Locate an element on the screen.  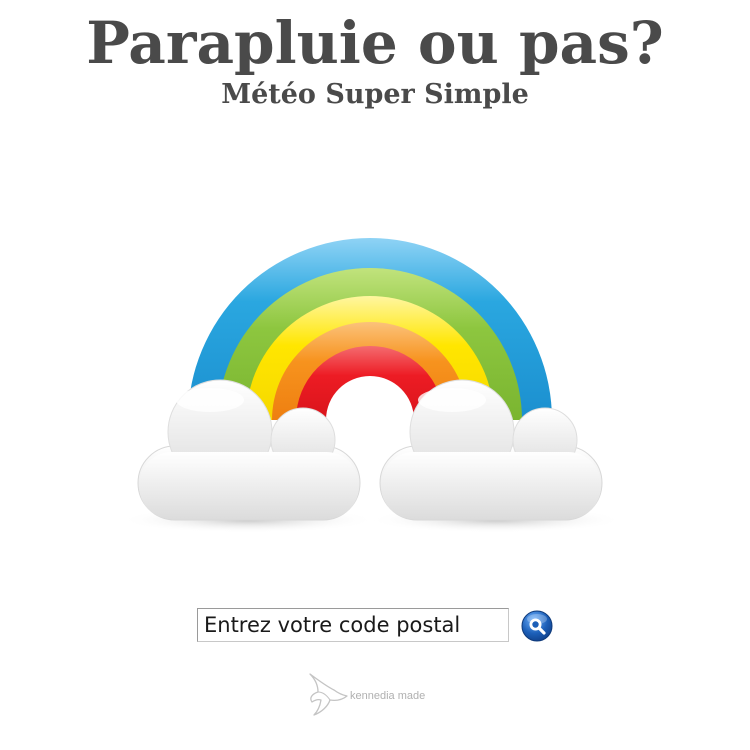
credit-text: kennedia made is located at coordinates (388, 696).